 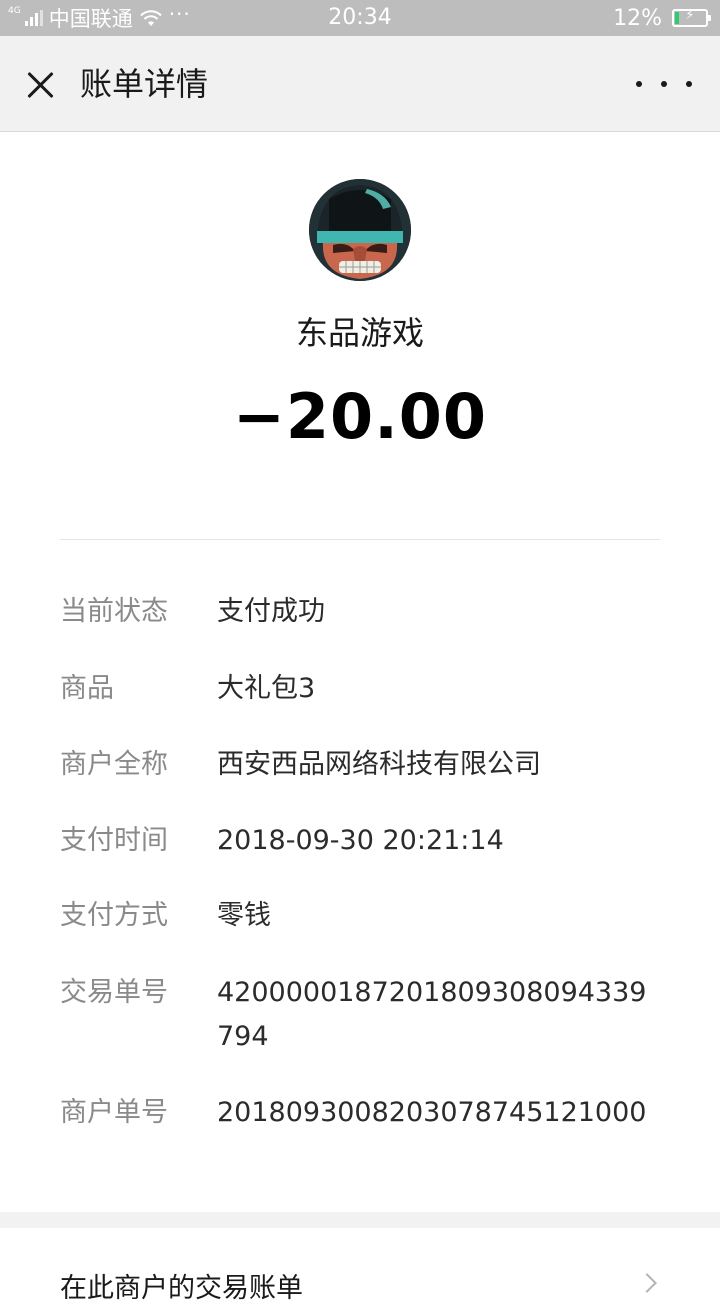 What do you see at coordinates (379, 764) in the screenshot?
I see `detail-value: 西安西品网络科技有限公司` at bounding box center [379, 764].